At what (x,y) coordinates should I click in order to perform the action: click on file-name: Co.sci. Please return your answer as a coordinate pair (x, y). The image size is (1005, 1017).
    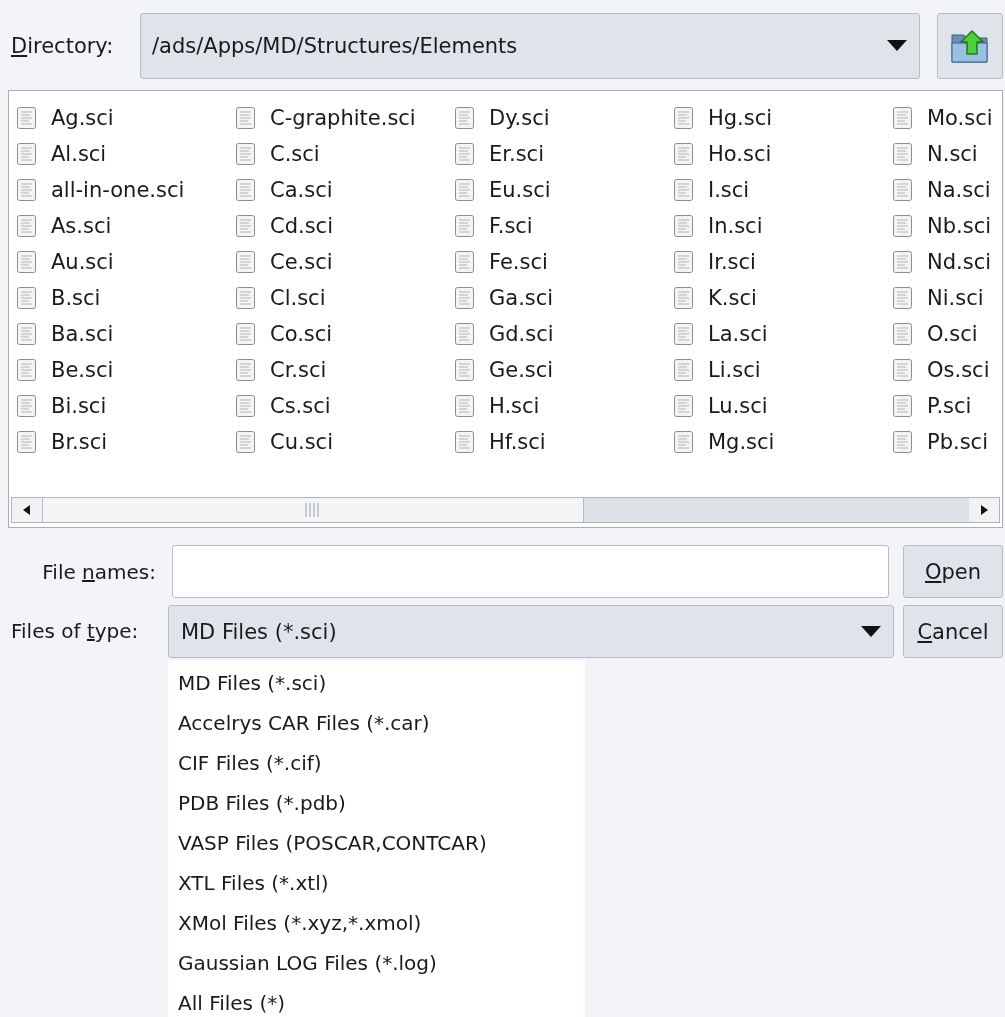
    Looking at the image, I should click on (301, 334).